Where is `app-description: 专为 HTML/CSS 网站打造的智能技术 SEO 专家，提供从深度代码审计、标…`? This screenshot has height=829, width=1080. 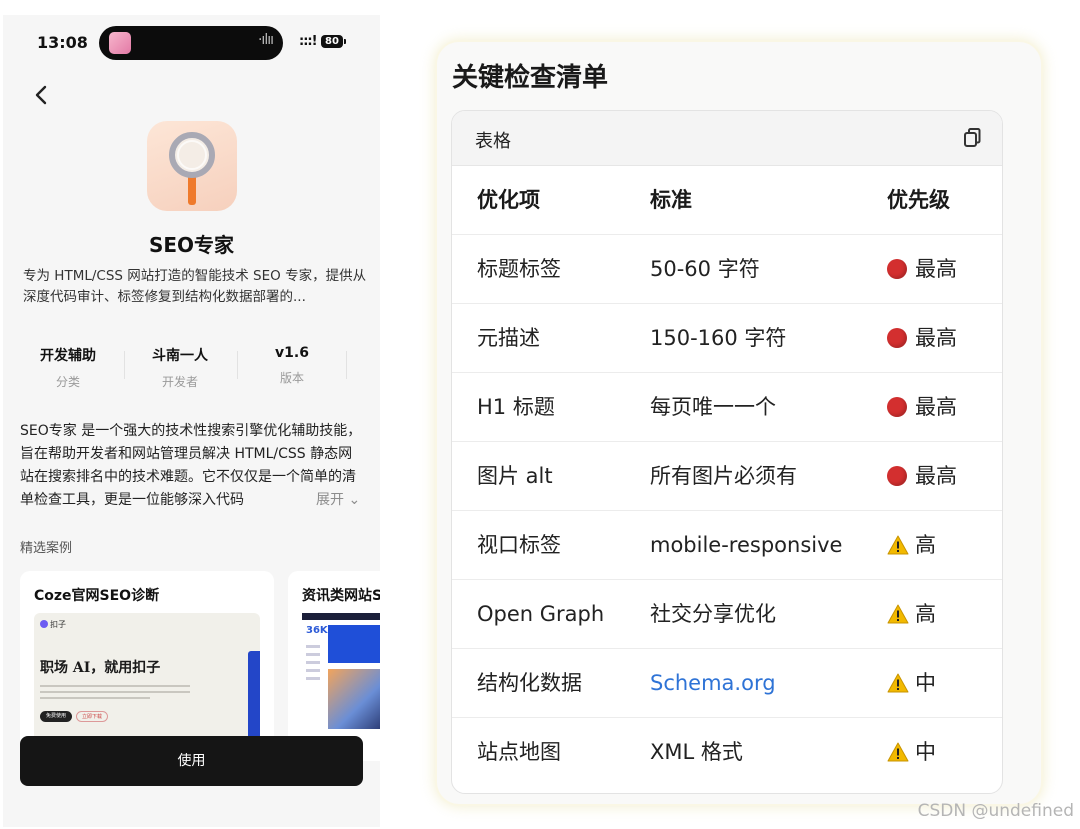 app-description: 专为 HTML/CSS 网站打造的智能技术 SEO 专家，提供从深度代码审计、标… is located at coordinates (195, 286).